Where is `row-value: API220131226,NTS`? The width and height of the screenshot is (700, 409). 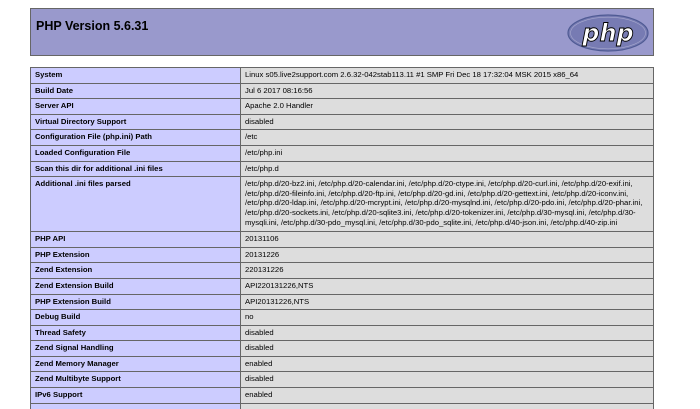
row-value: API220131226,NTS is located at coordinates (447, 286).